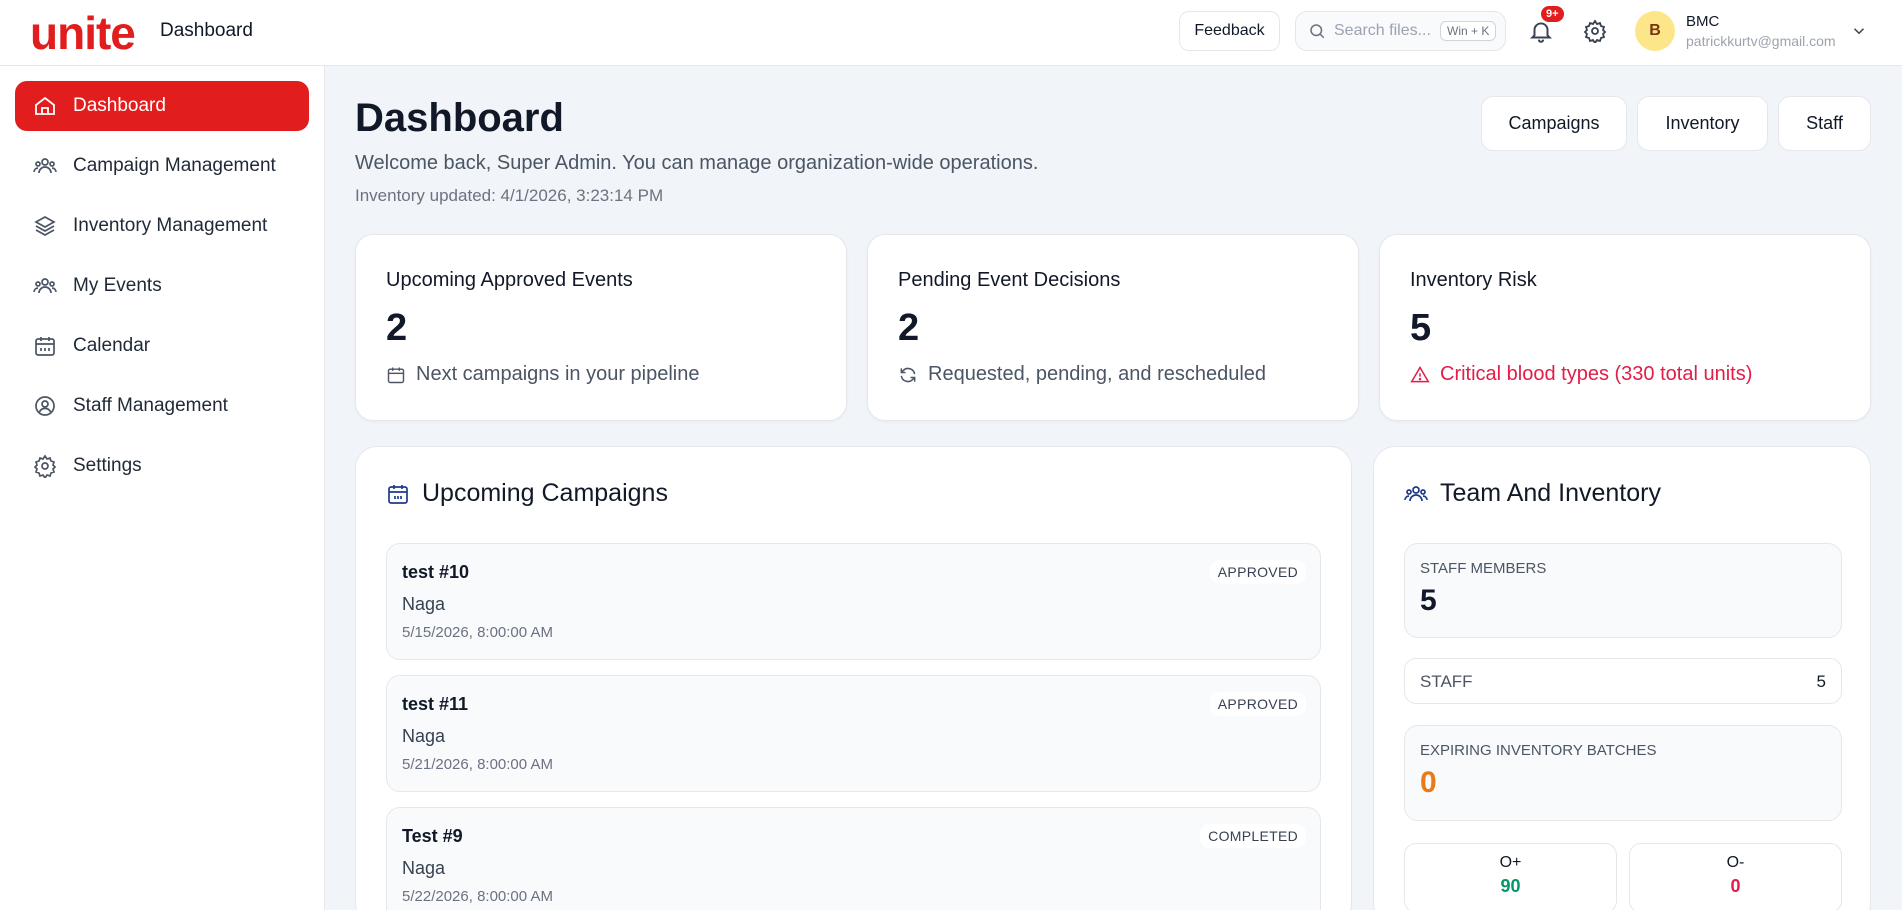 The image size is (1902, 910). I want to click on stat-note: Requested, pending, and rescheduled, so click(1082, 374).